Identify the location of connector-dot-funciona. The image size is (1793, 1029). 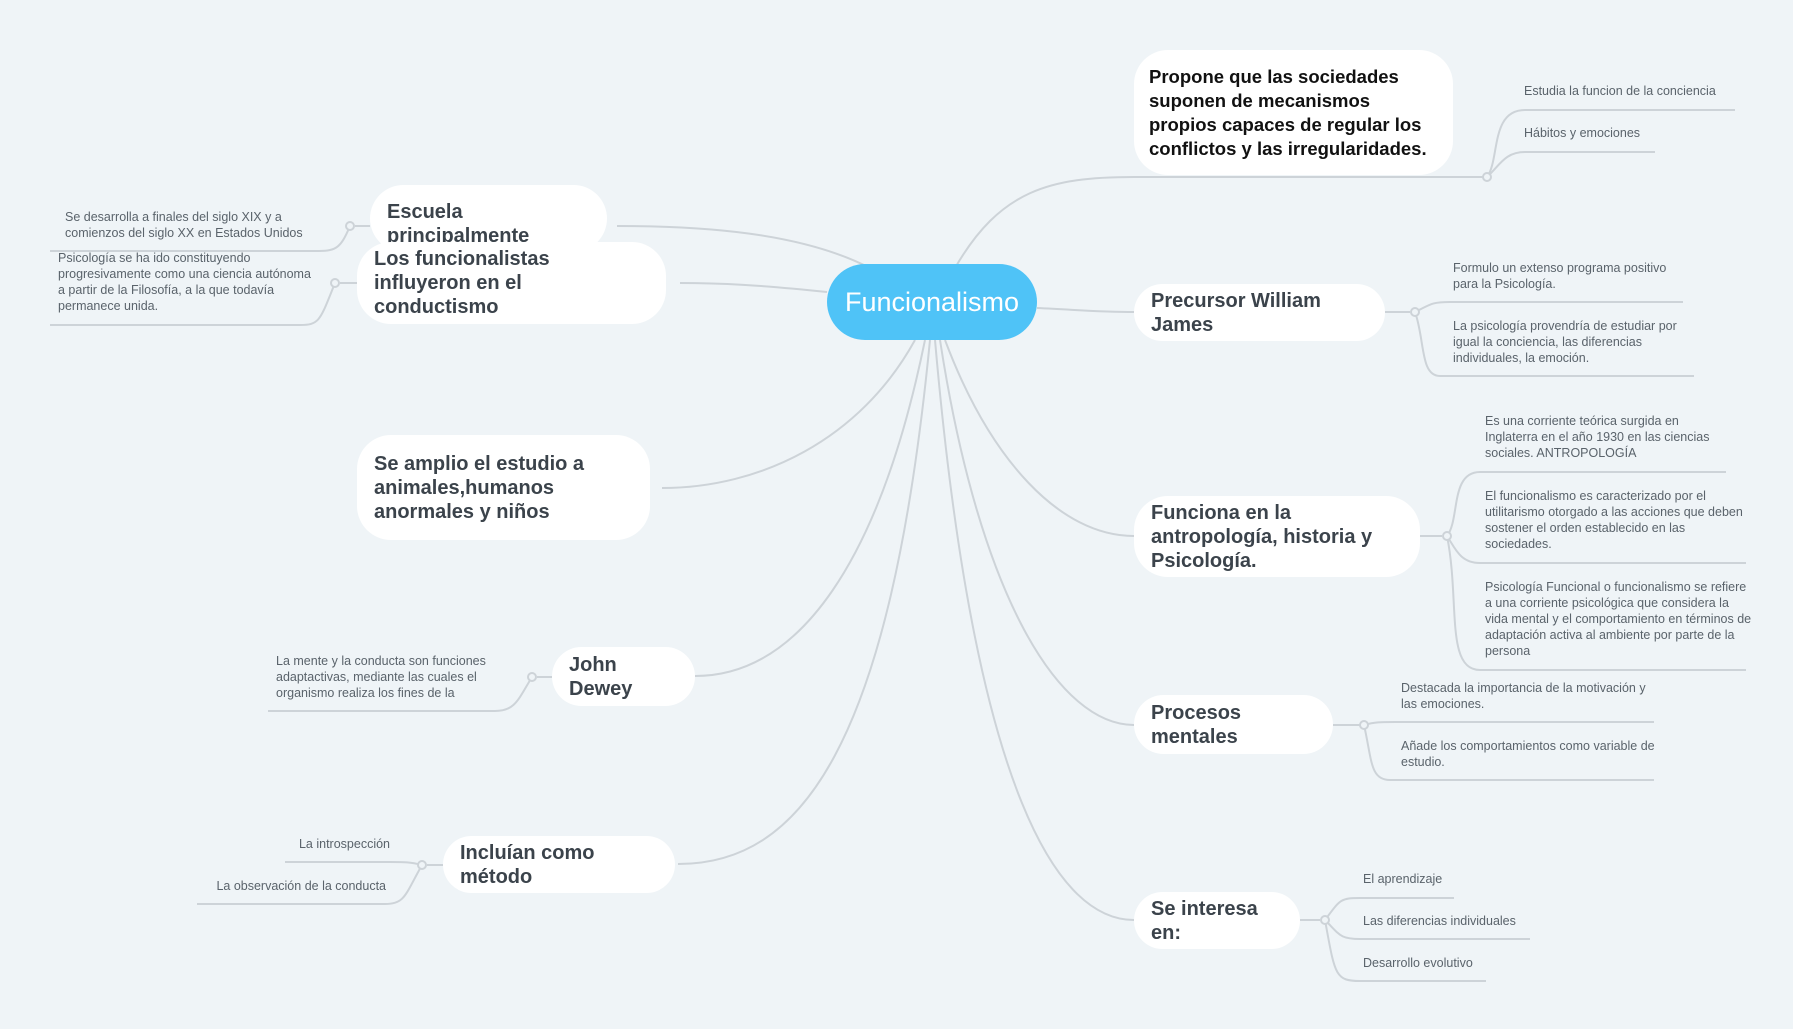
(1447, 536).